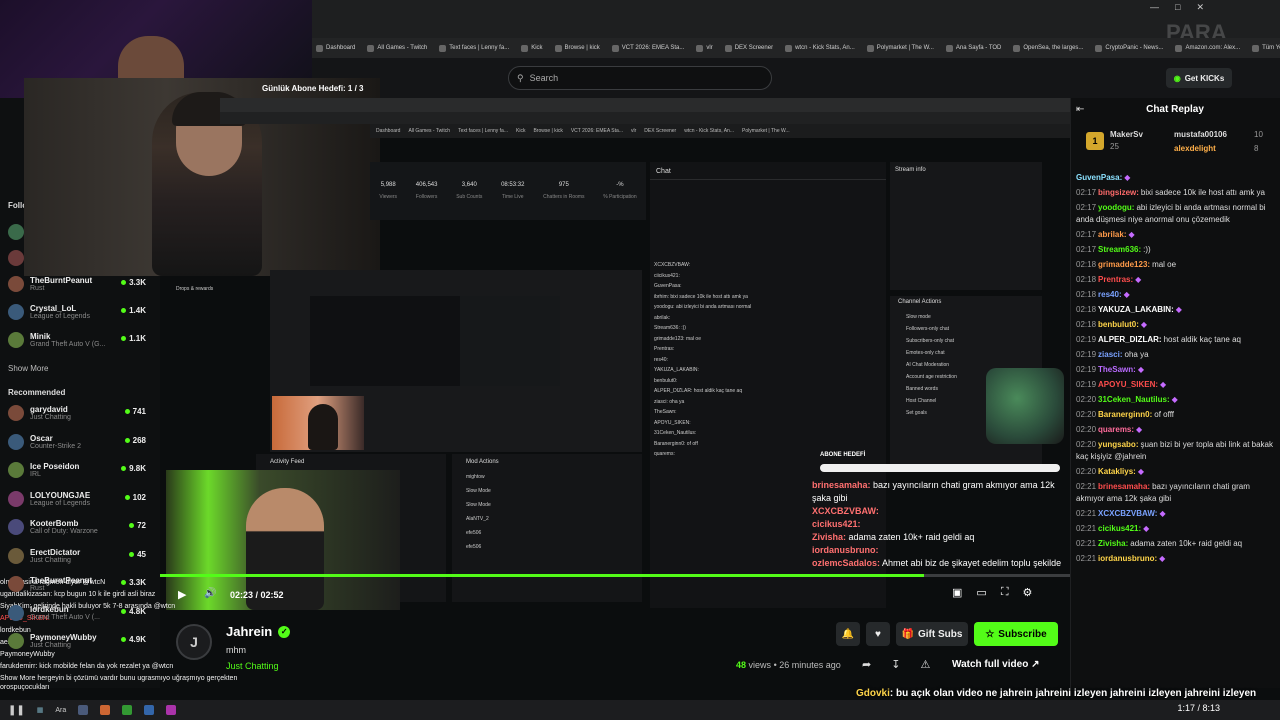 The width and height of the screenshot is (1280, 720). What do you see at coordinates (754, 48) in the screenshot?
I see `bookmark-label: DEX Screener` at bounding box center [754, 48].